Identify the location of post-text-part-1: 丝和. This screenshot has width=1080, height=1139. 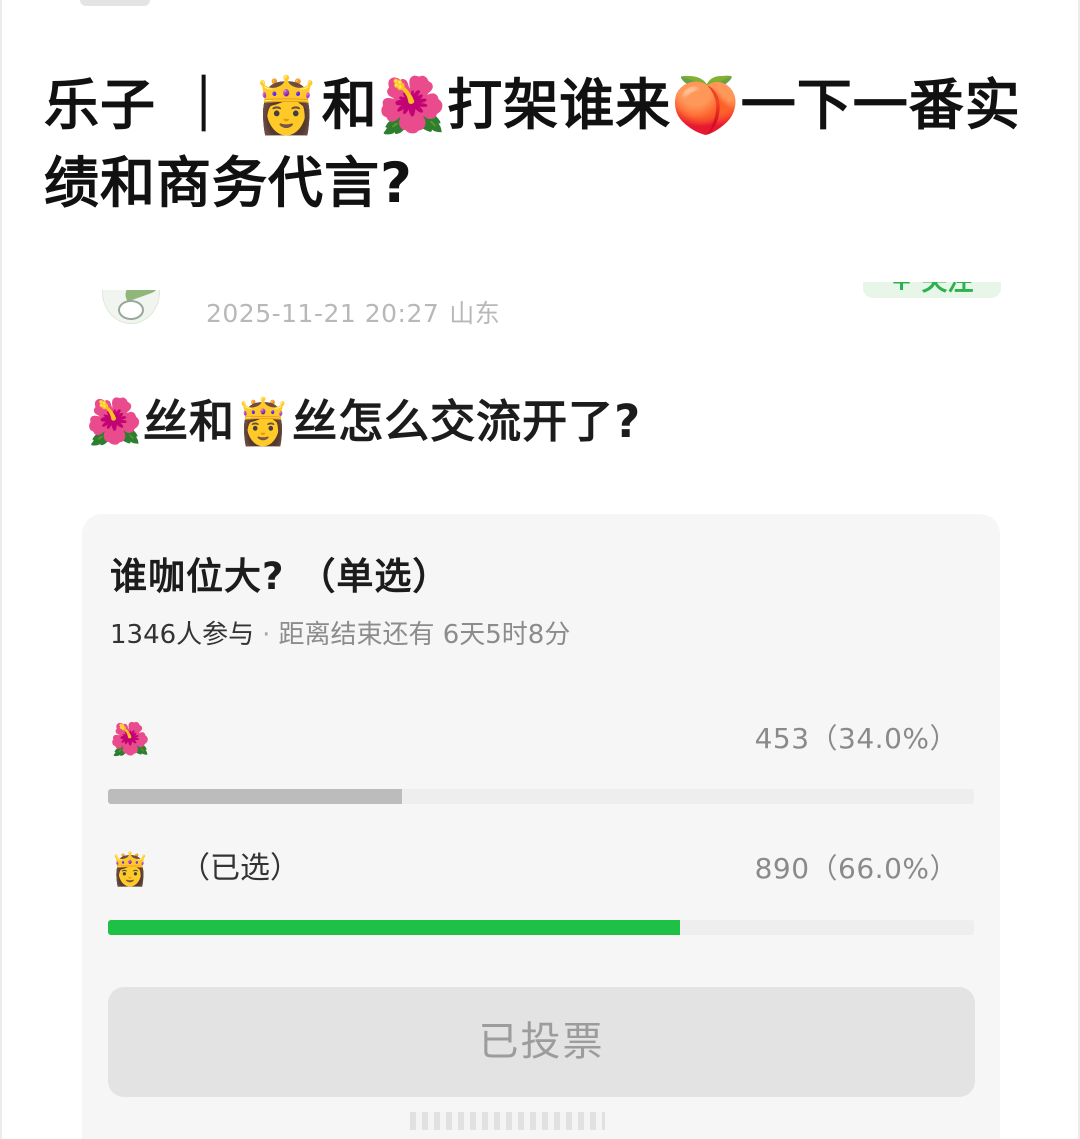
(189, 421).